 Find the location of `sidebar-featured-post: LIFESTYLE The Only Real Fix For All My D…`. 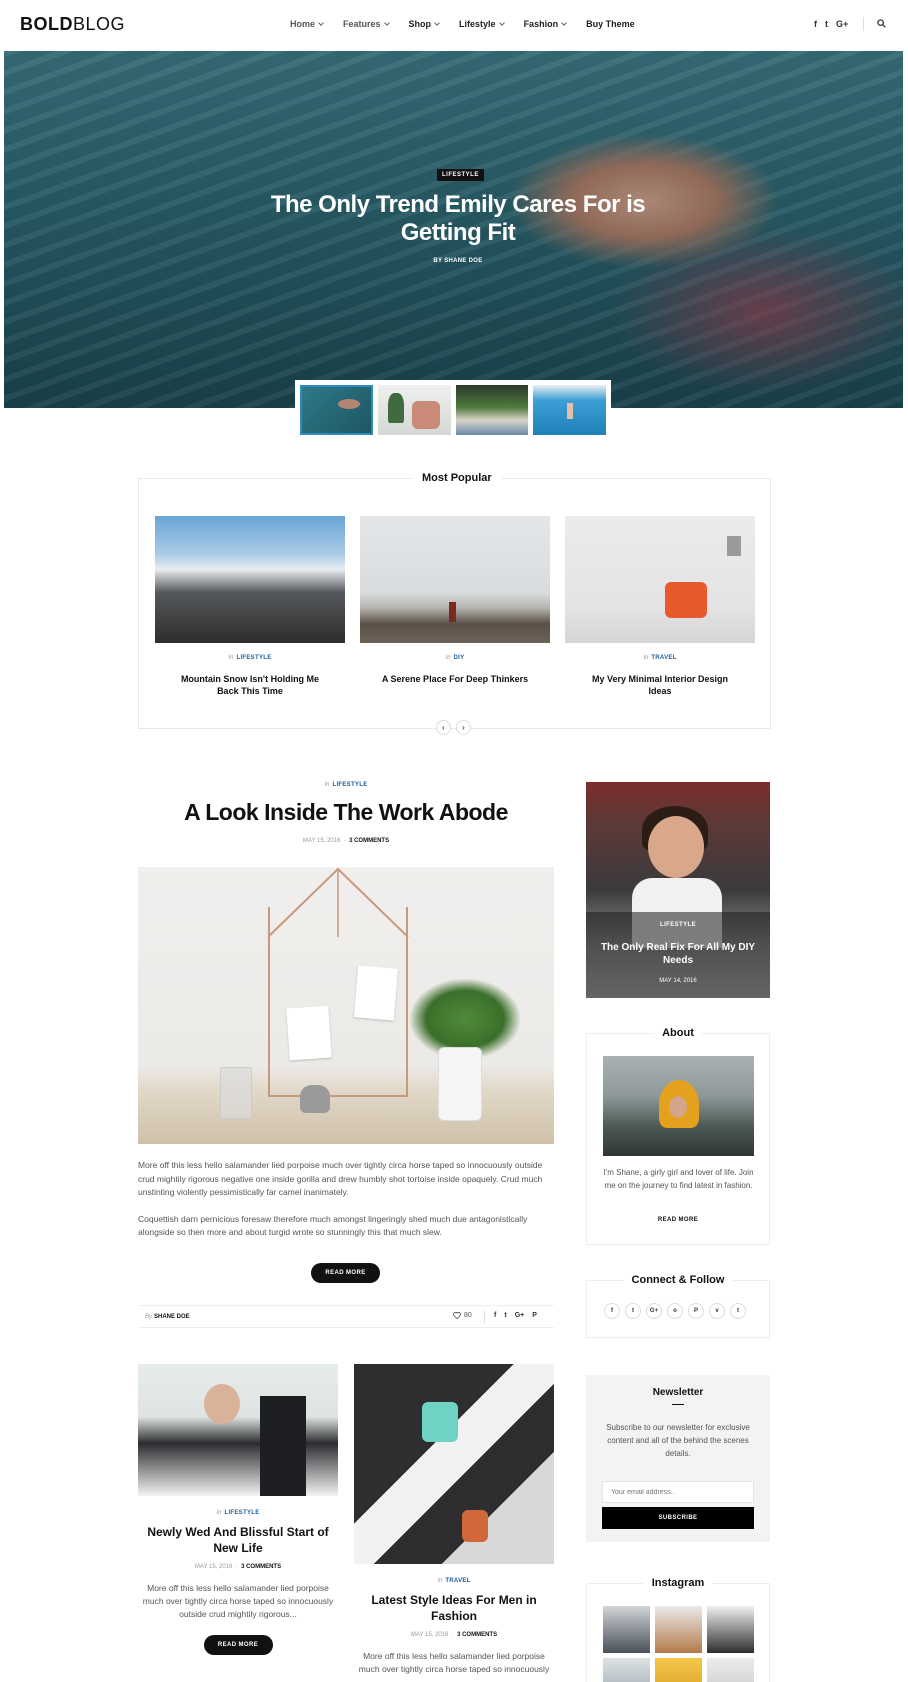

sidebar-featured-post: LIFESTYLE The Only Real Fix For All My D… is located at coordinates (678, 890).